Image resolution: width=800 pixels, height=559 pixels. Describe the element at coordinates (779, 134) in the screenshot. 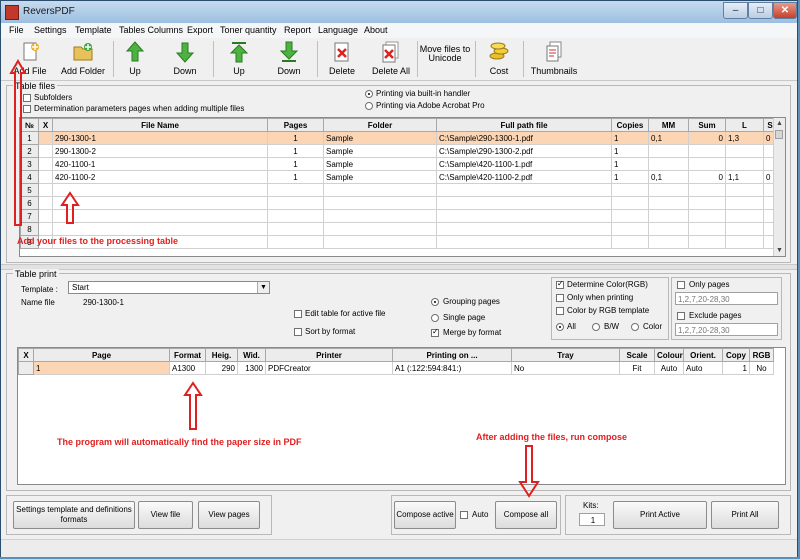

I see `scroll-thumb` at that location.